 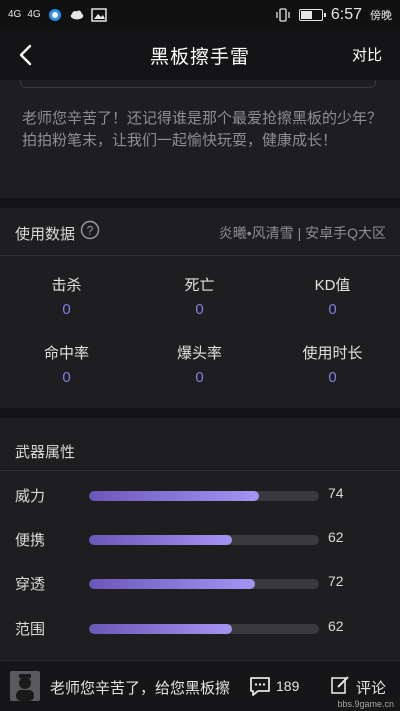 I want to click on bottom-comment-bar: 老师您辛苦了，给您黑板擦 189 评论 bbs.9game.cn, so click(x=200, y=685).